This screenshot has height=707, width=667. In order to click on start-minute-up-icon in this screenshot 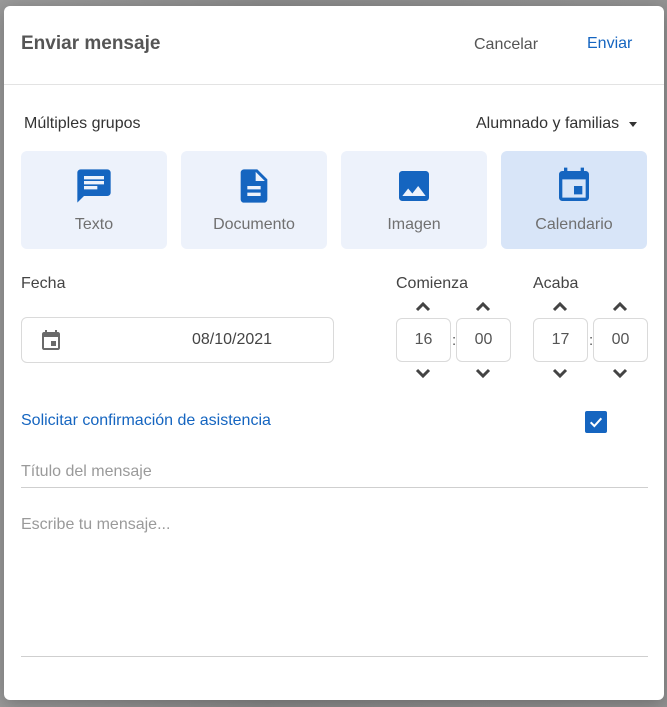, I will do `click(483, 306)`.